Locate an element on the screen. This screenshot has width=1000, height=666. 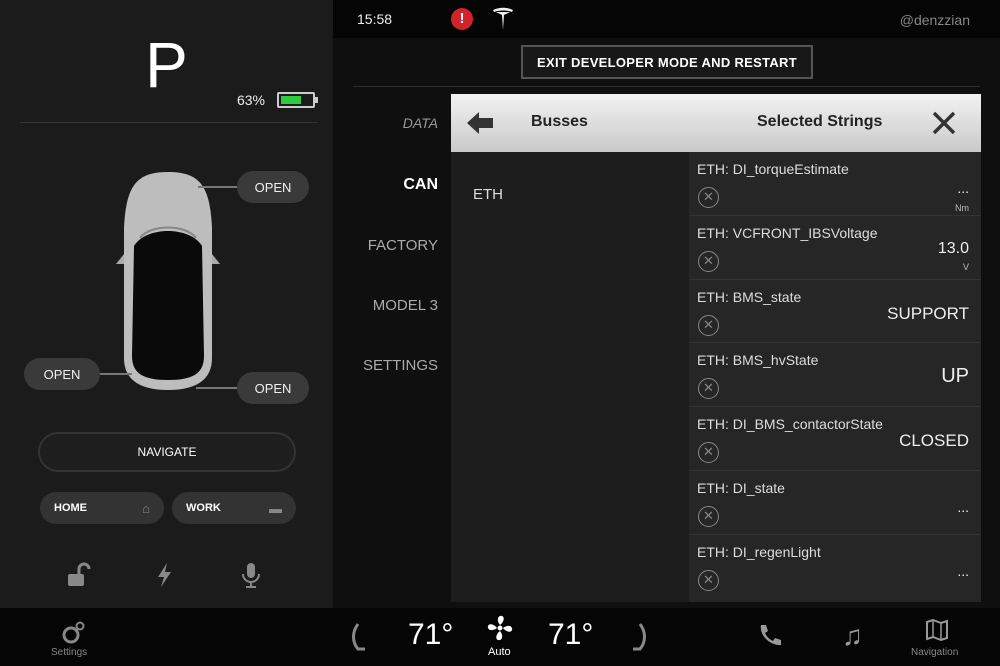
trunk-leader-line is located at coordinates (218, 388).